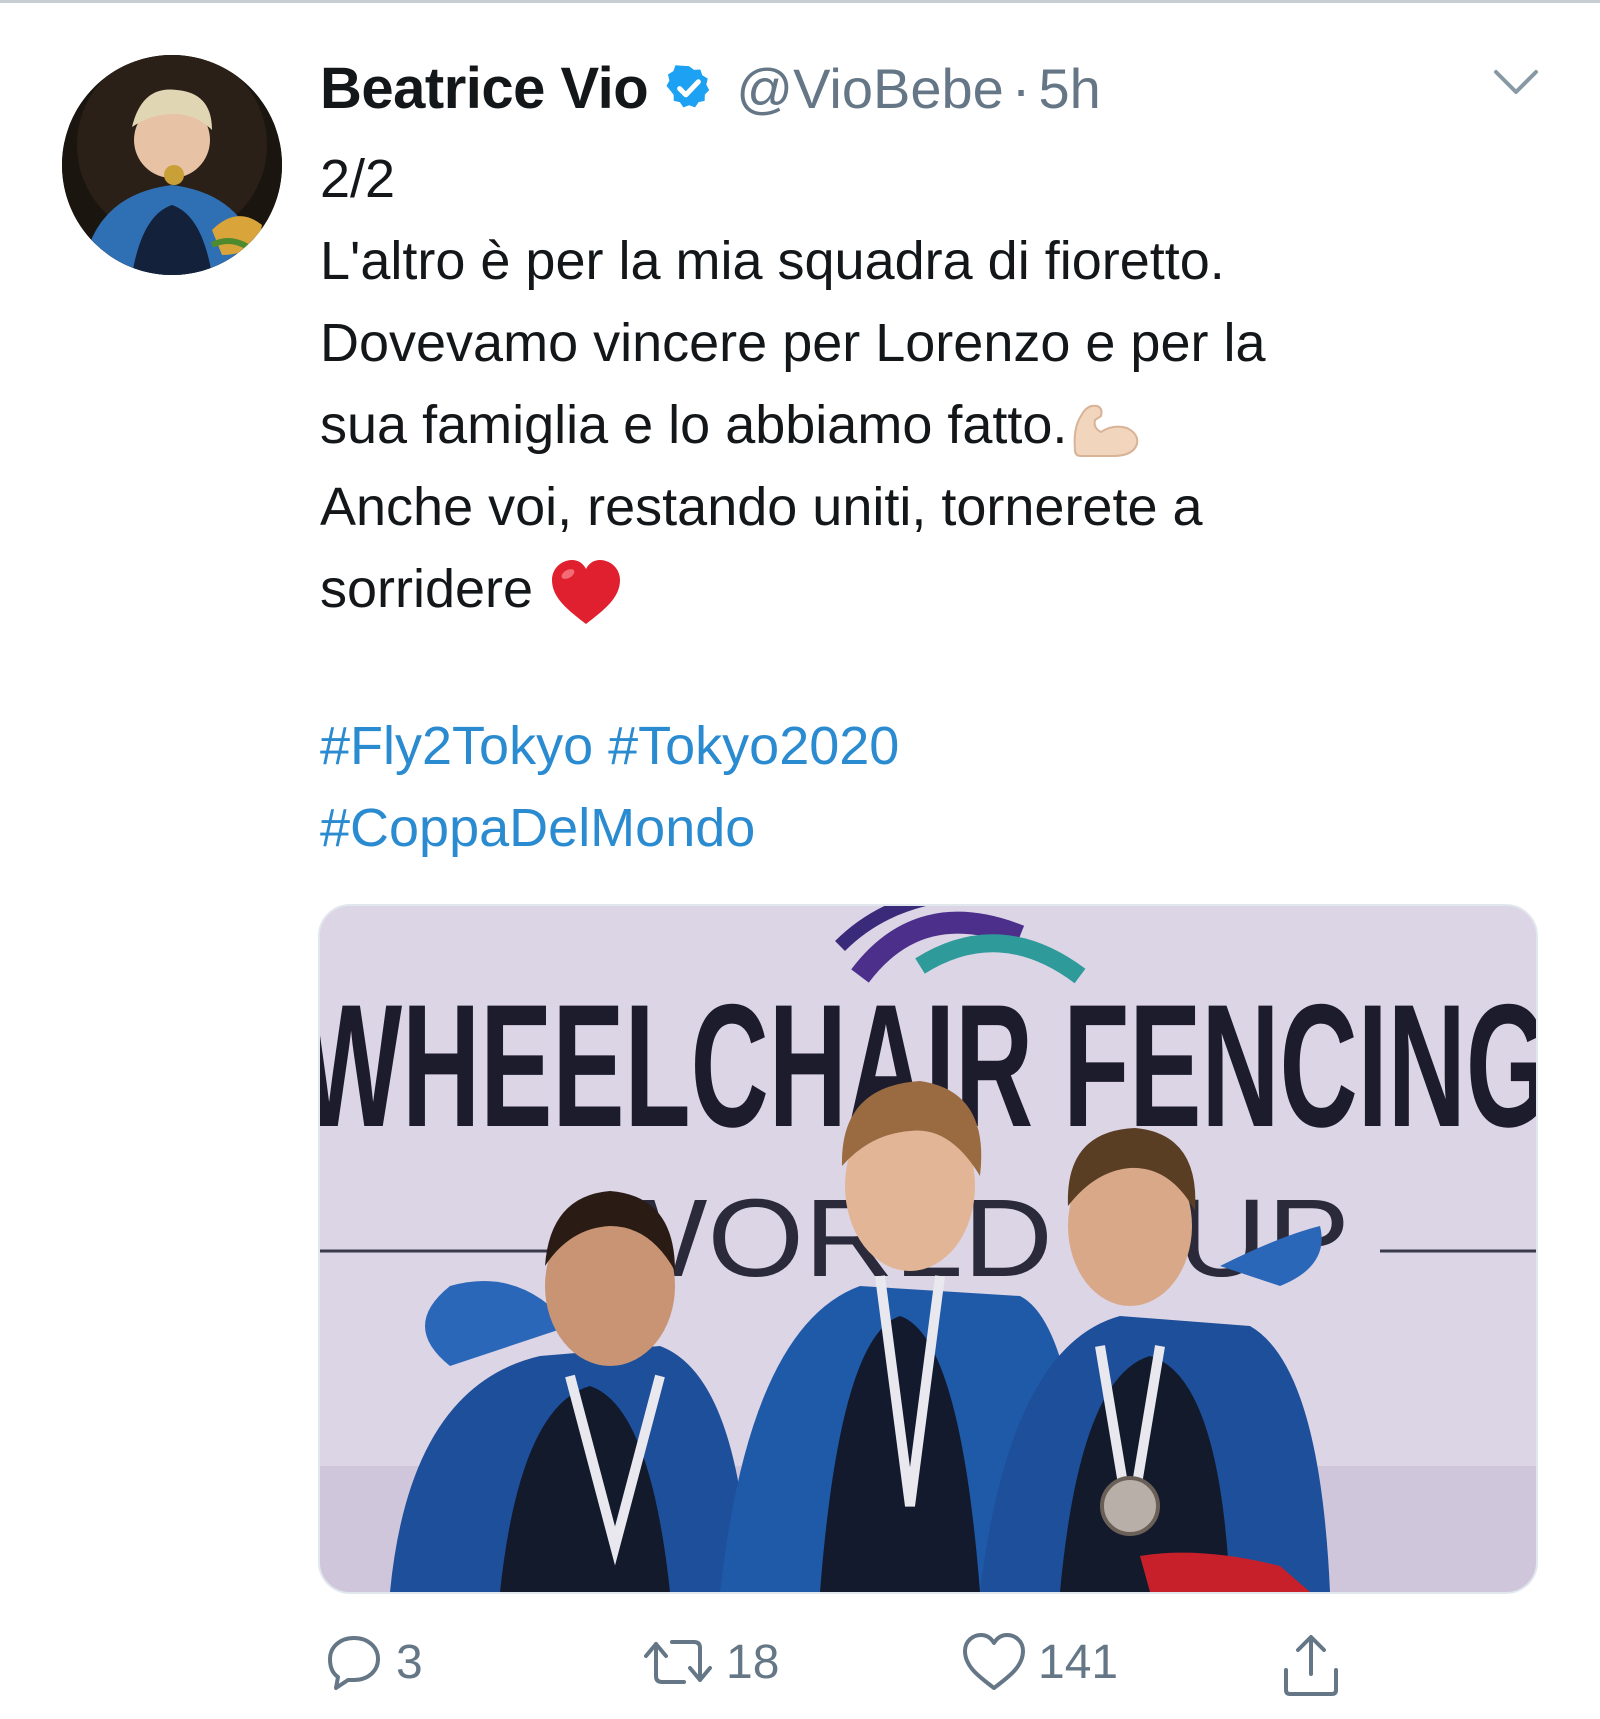 This screenshot has width=1600, height=1719. What do you see at coordinates (761, 507) in the screenshot?
I see `tweet-line: Anche voi, restando uniti, tornerete a` at bounding box center [761, 507].